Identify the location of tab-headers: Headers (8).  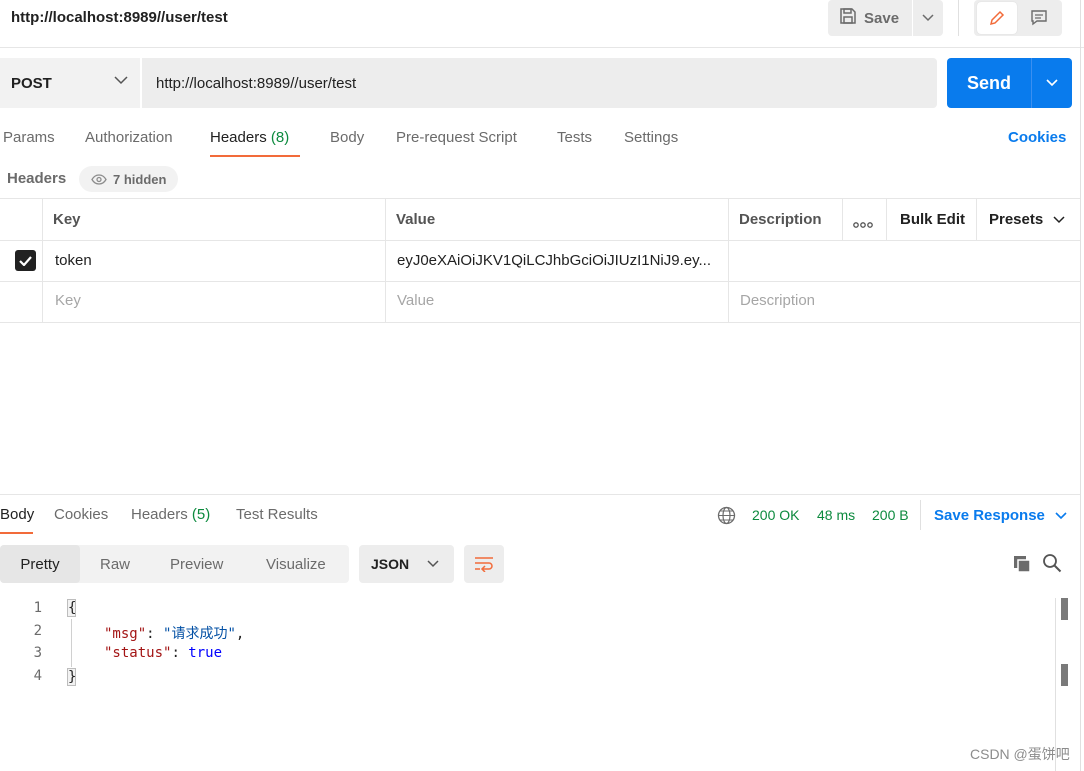
(249, 137).